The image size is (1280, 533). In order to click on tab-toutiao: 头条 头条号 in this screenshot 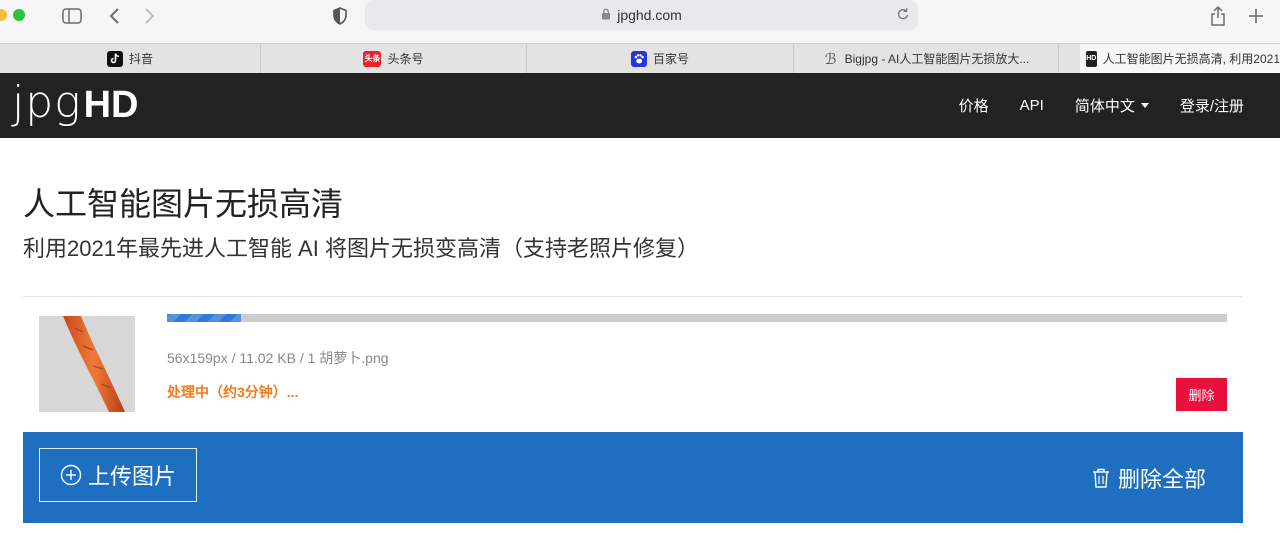, I will do `click(394, 58)`.